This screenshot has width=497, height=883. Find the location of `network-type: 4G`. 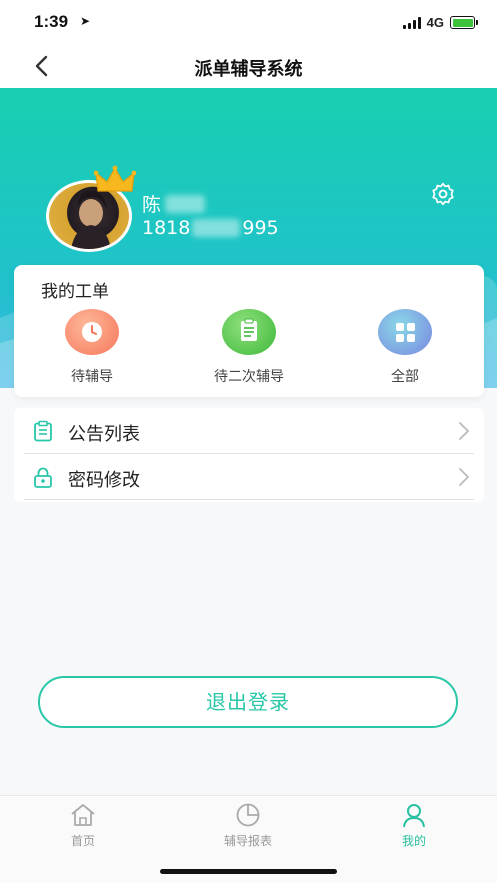

network-type: 4G is located at coordinates (435, 22).